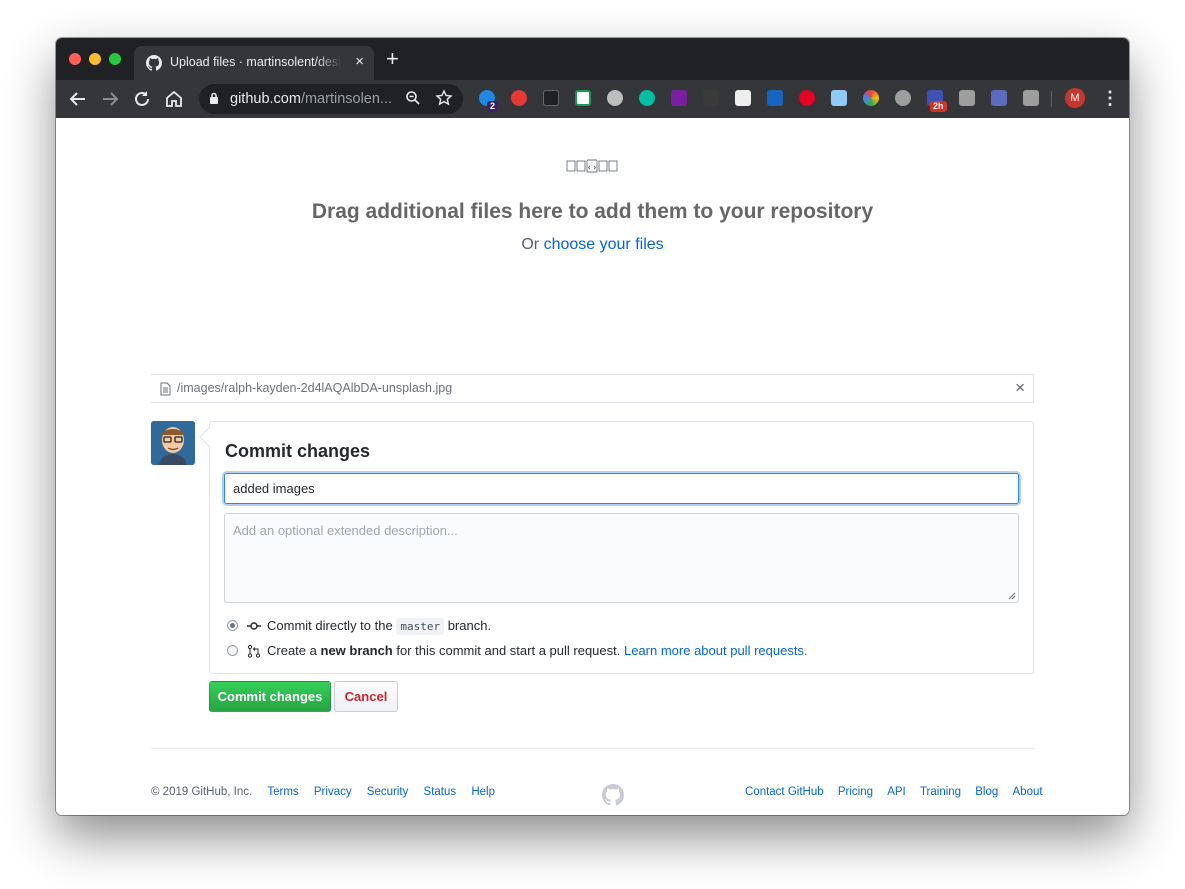 The height and width of the screenshot is (889, 1185). Describe the element at coordinates (469, 625) in the screenshot. I see `direct-text-post: branch.` at that location.